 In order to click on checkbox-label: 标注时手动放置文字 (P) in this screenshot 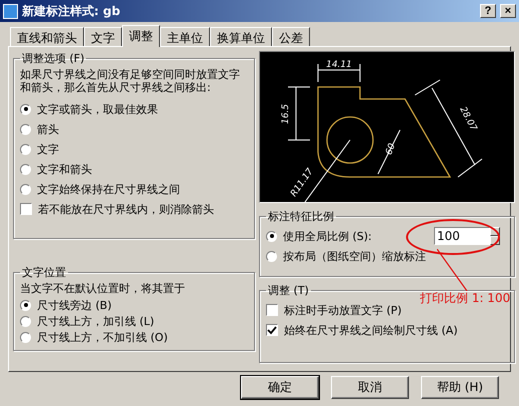, I will do `click(343, 310)`.